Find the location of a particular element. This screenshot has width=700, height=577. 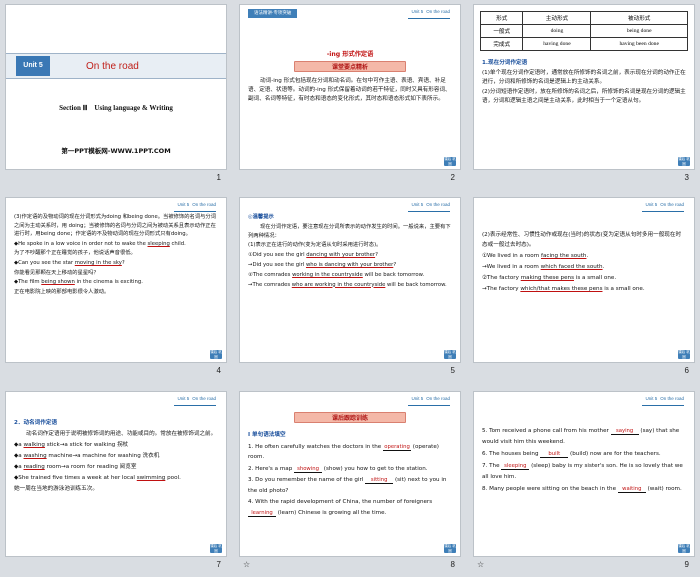

table-cell: doing is located at coordinates (557, 31).